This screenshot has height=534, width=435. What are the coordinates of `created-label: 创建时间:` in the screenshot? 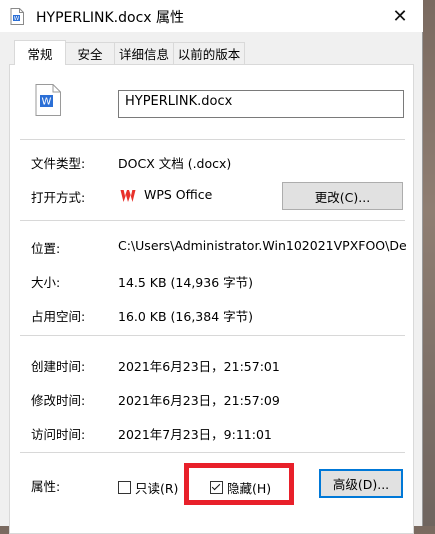 It's located at (58, 366).